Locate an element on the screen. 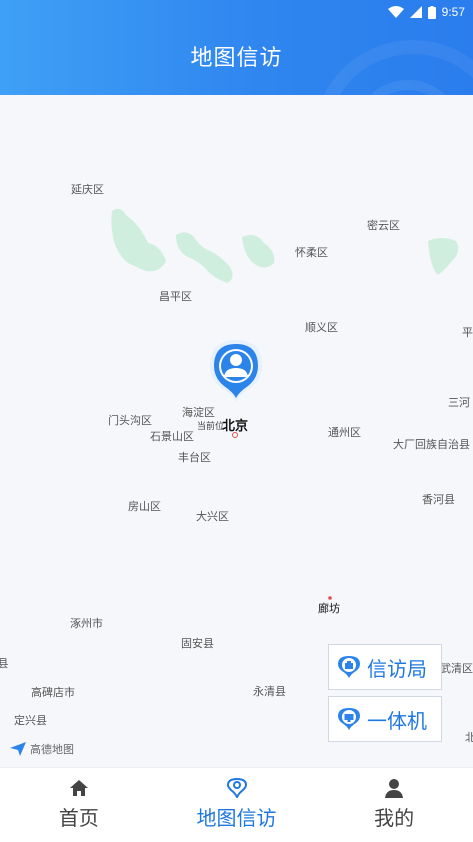 This screenshot has height=842, width=473. amap-logo-icon is located at coordinates (18, 749).